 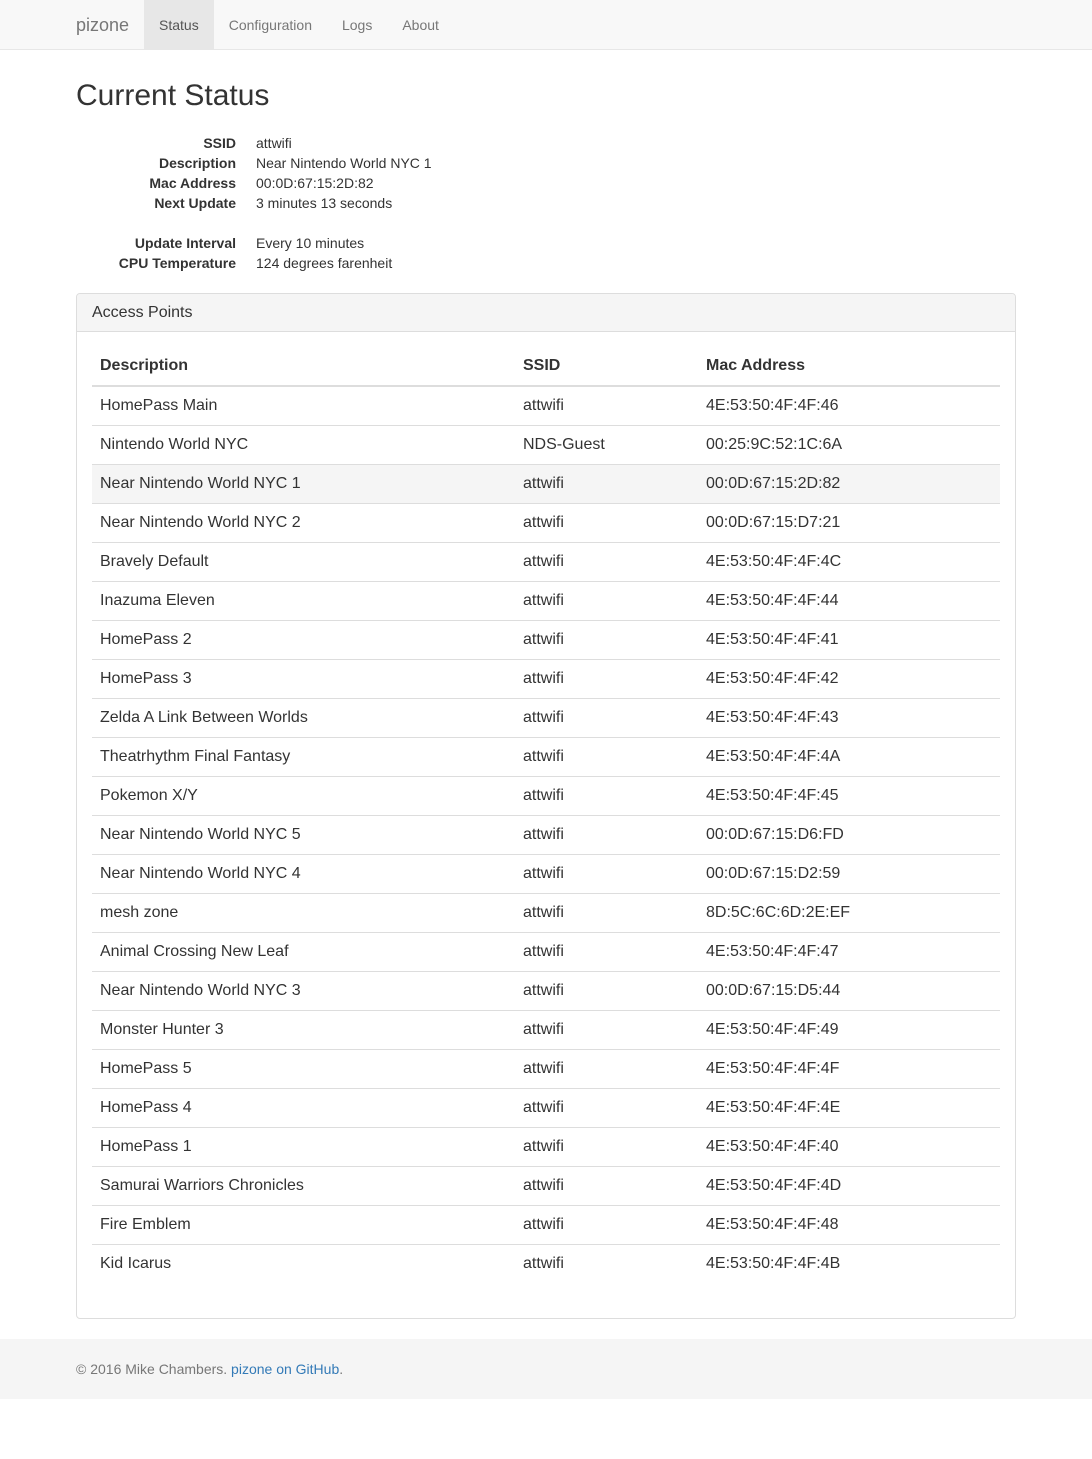 What do you see at coordinates (357, 24) in the screenshot?
I see `nav-item-logs: Logs` at bounding box center [357, 24].